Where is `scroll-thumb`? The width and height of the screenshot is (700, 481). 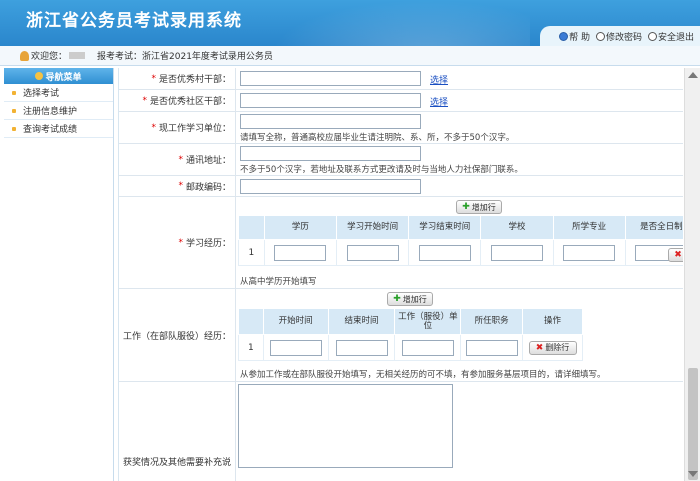 scroll-thumb is located at coordinates (693, 424).